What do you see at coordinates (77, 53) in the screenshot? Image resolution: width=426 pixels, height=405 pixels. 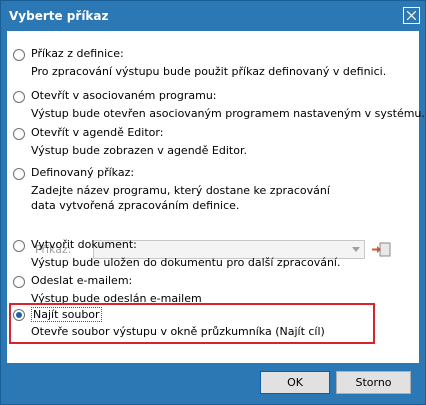 I see `option-label: Příkaz z definice:` at bounding box center [77, 53].